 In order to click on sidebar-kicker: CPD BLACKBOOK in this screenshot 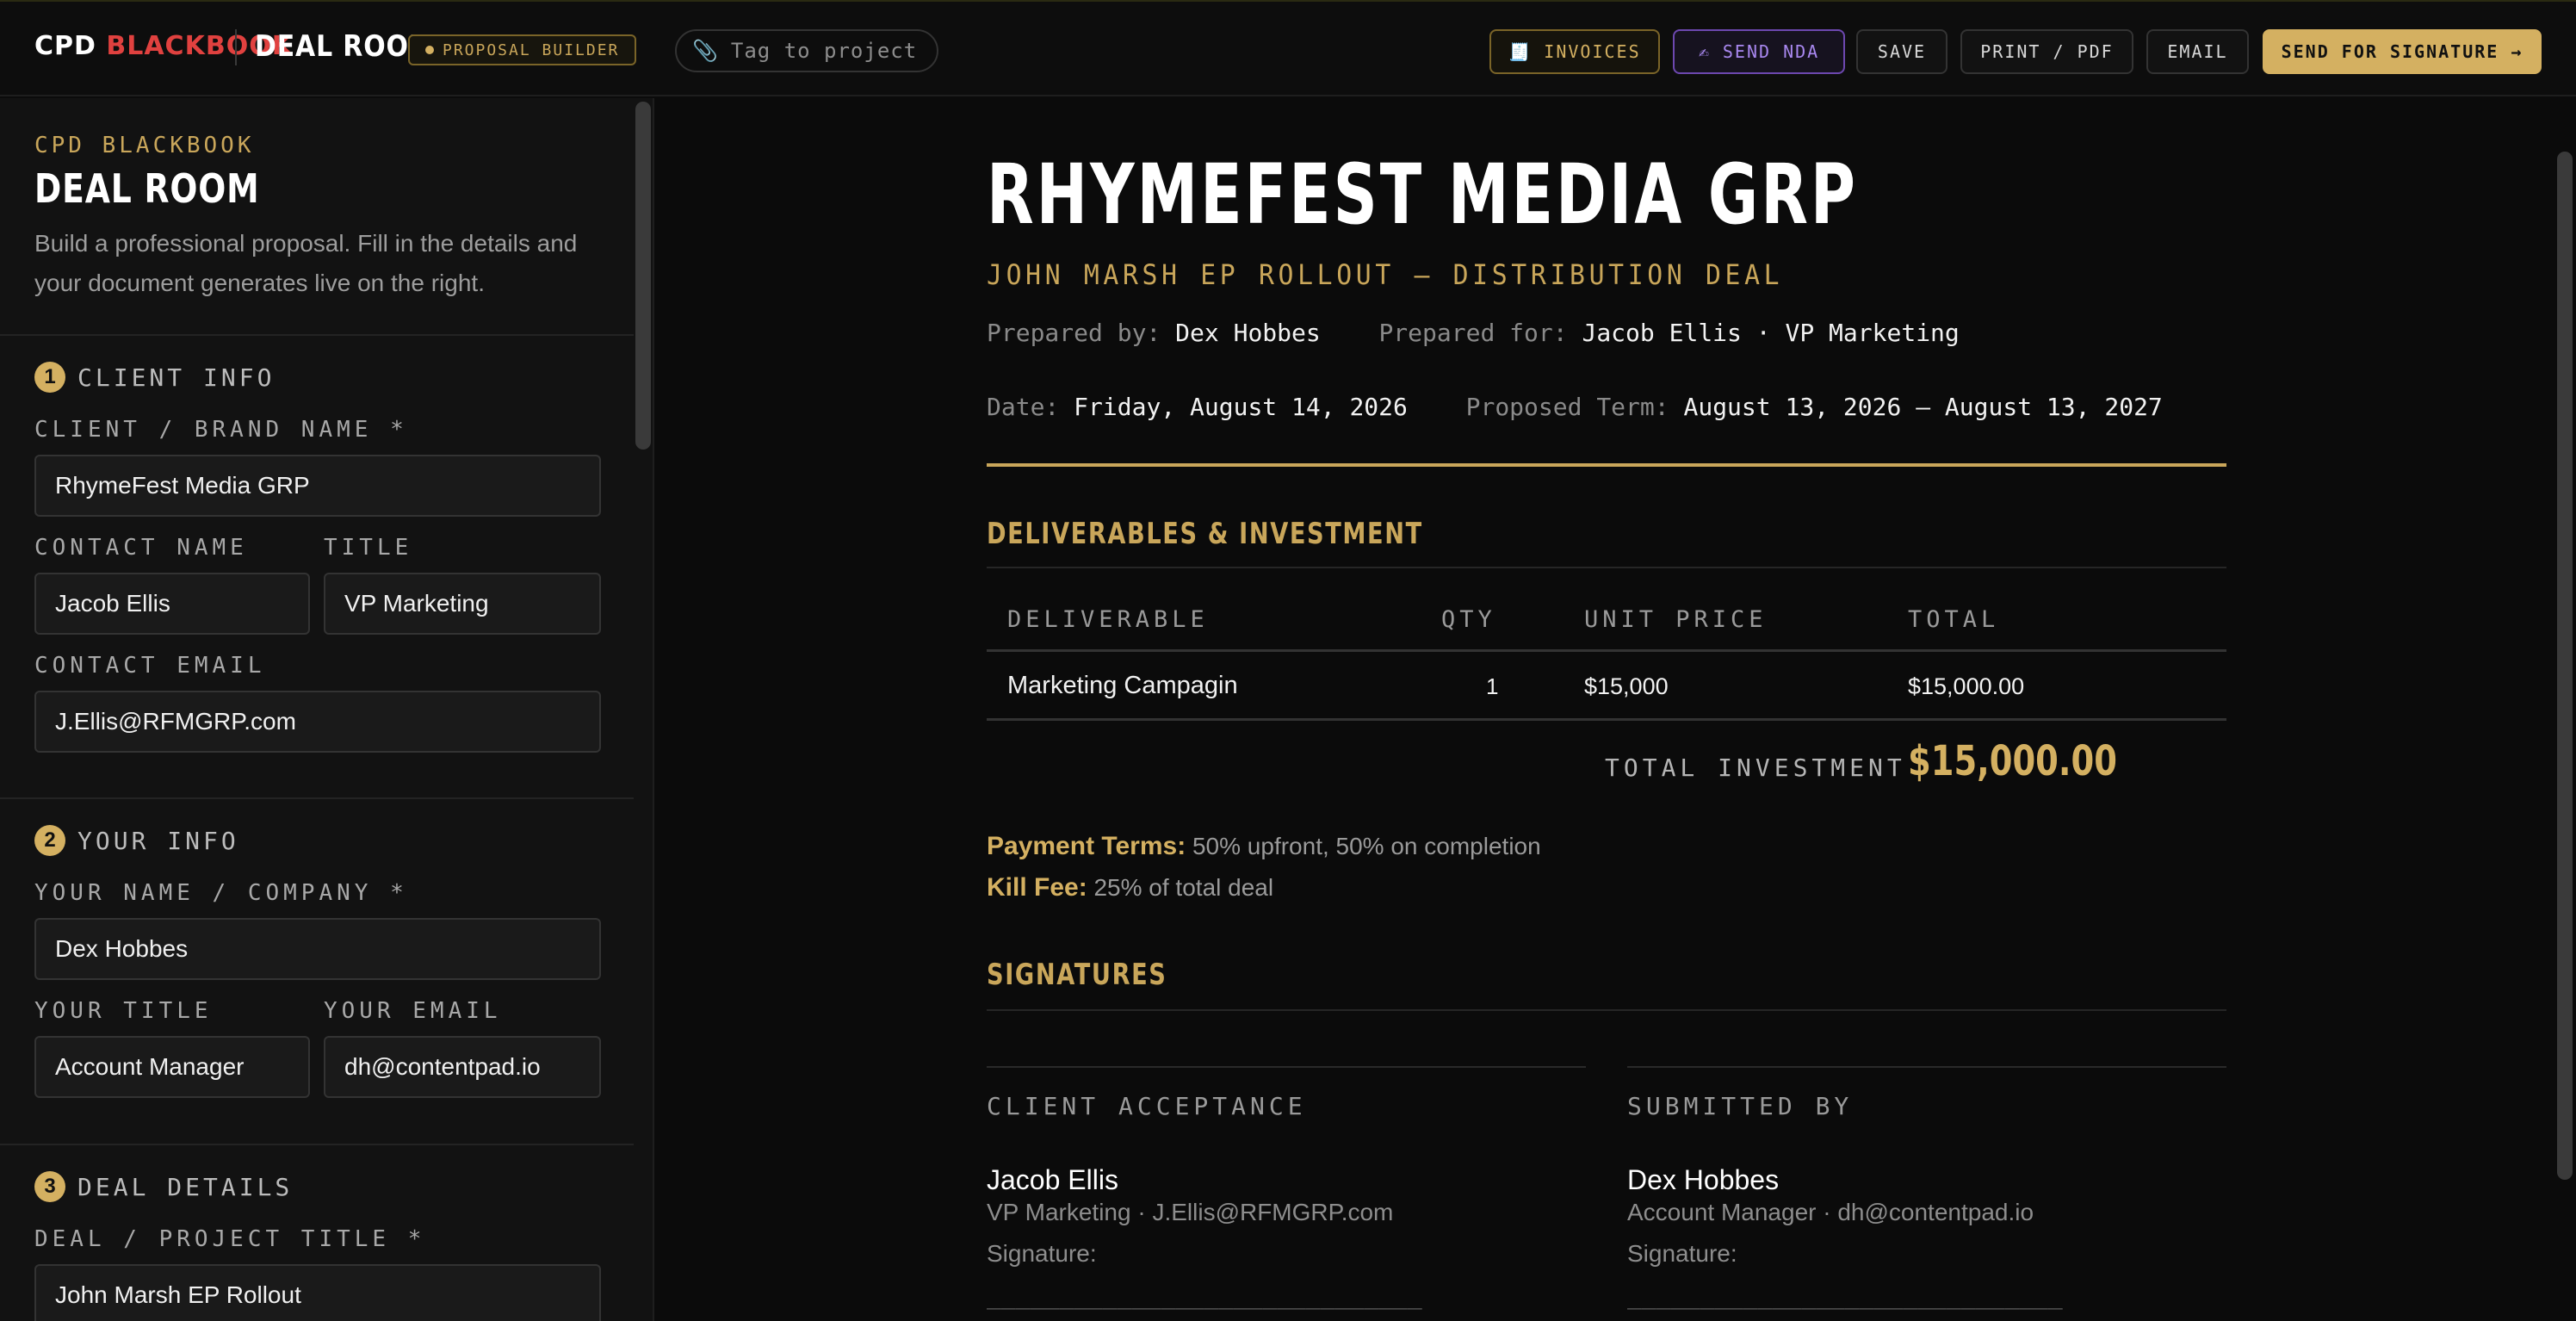, I will do `click(144, 145)`.